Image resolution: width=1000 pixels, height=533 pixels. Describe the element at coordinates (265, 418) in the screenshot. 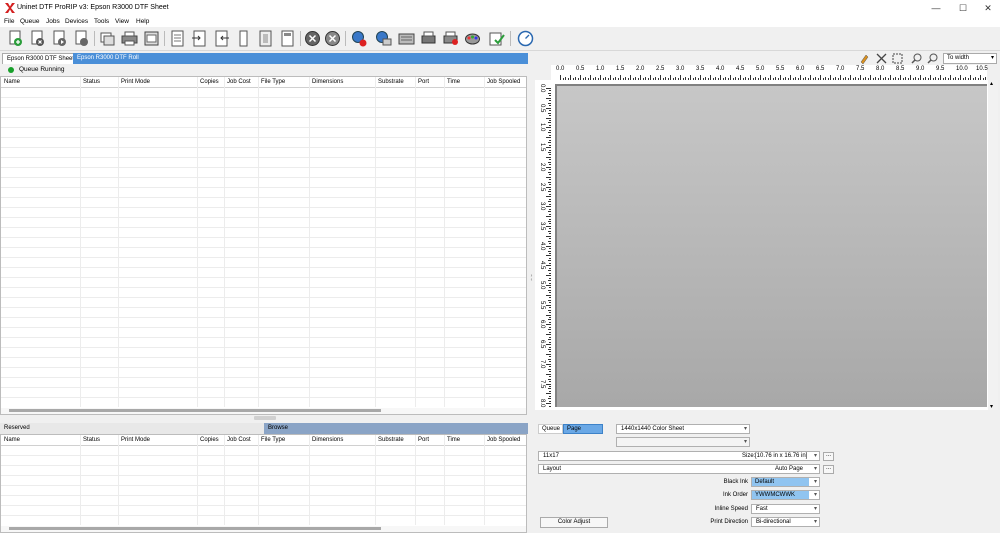

I see `splitter-handle` at that location.